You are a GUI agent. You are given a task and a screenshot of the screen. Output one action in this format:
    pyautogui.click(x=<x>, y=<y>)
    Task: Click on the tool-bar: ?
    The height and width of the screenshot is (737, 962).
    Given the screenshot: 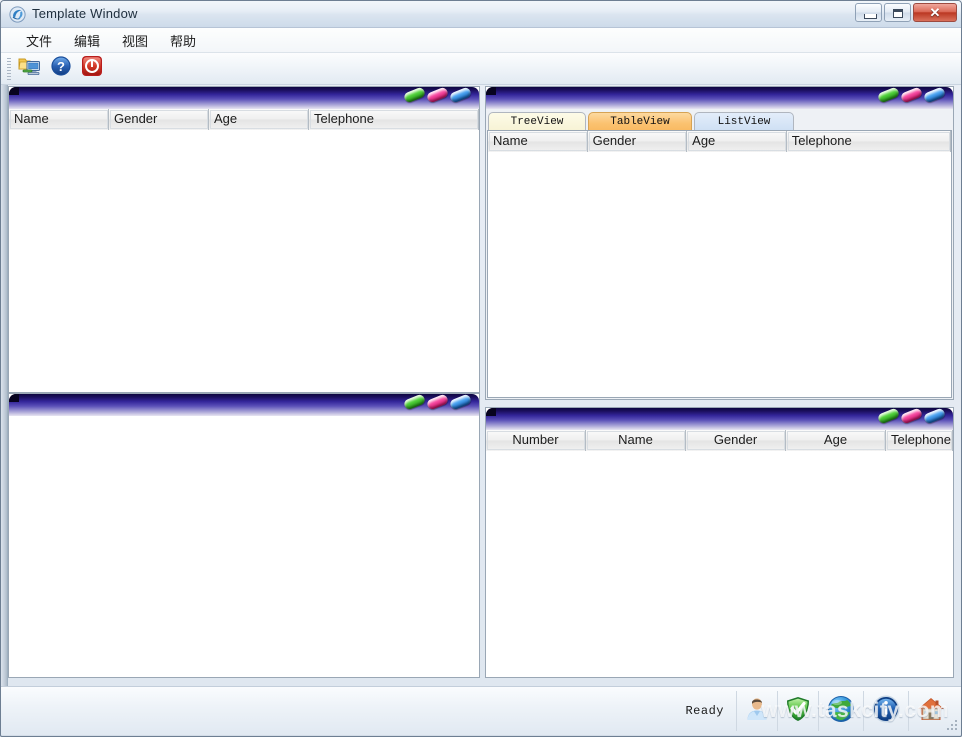 What is the action you would take?
    pyautogui.click(x=481, y=69)
    